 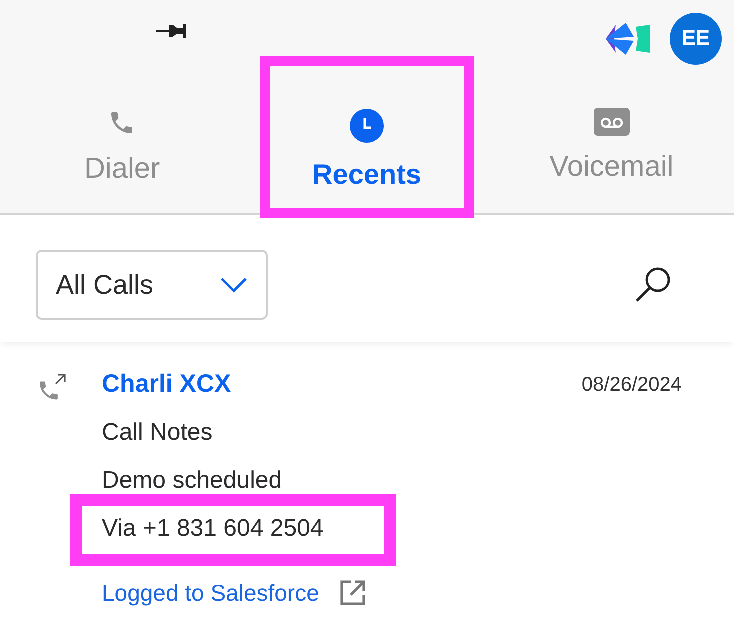 I want to click on call-detail-text: Via +1 831 604 2504, so click(x=213, y=529).